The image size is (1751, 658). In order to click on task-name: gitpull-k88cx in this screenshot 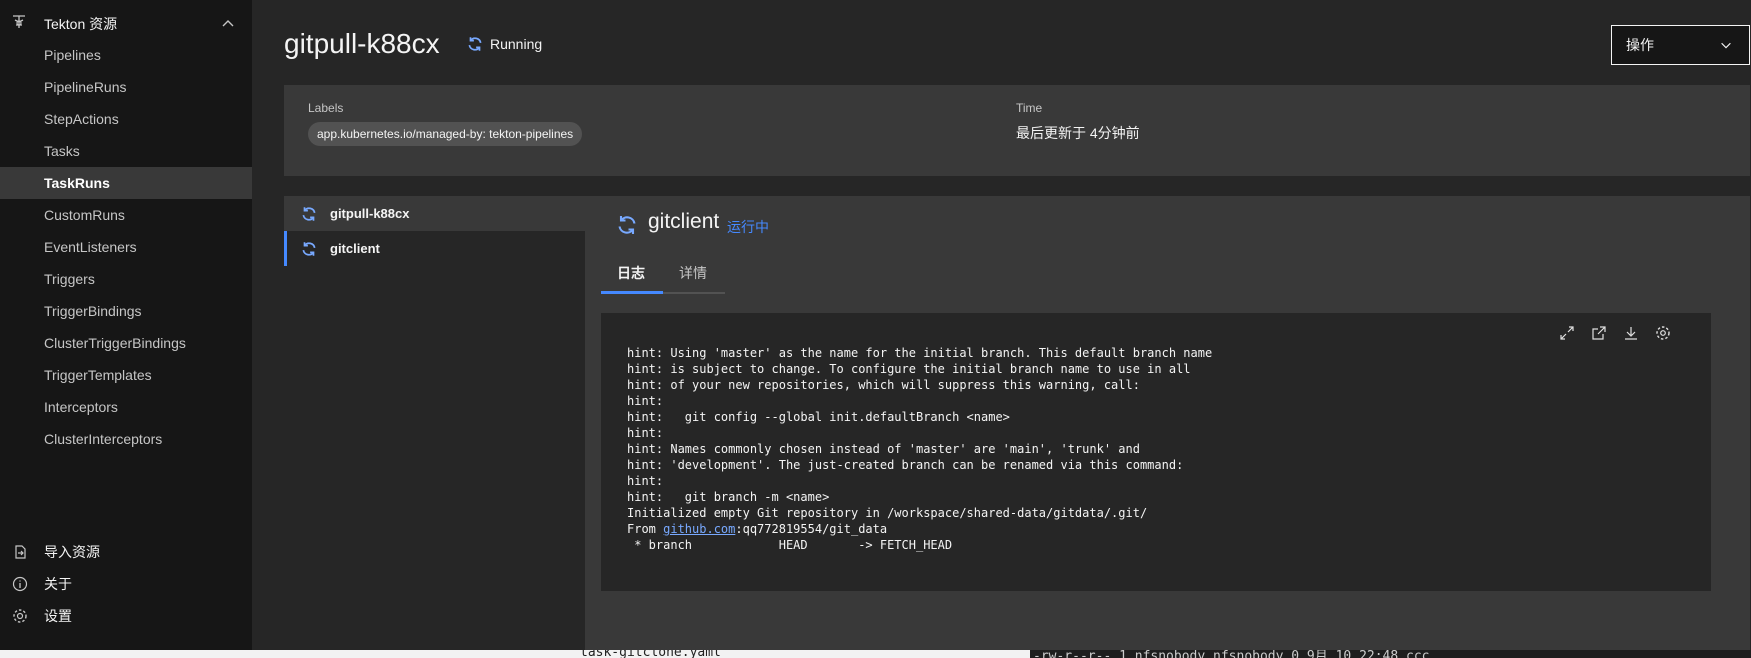, I will do `click(370, 213)`.